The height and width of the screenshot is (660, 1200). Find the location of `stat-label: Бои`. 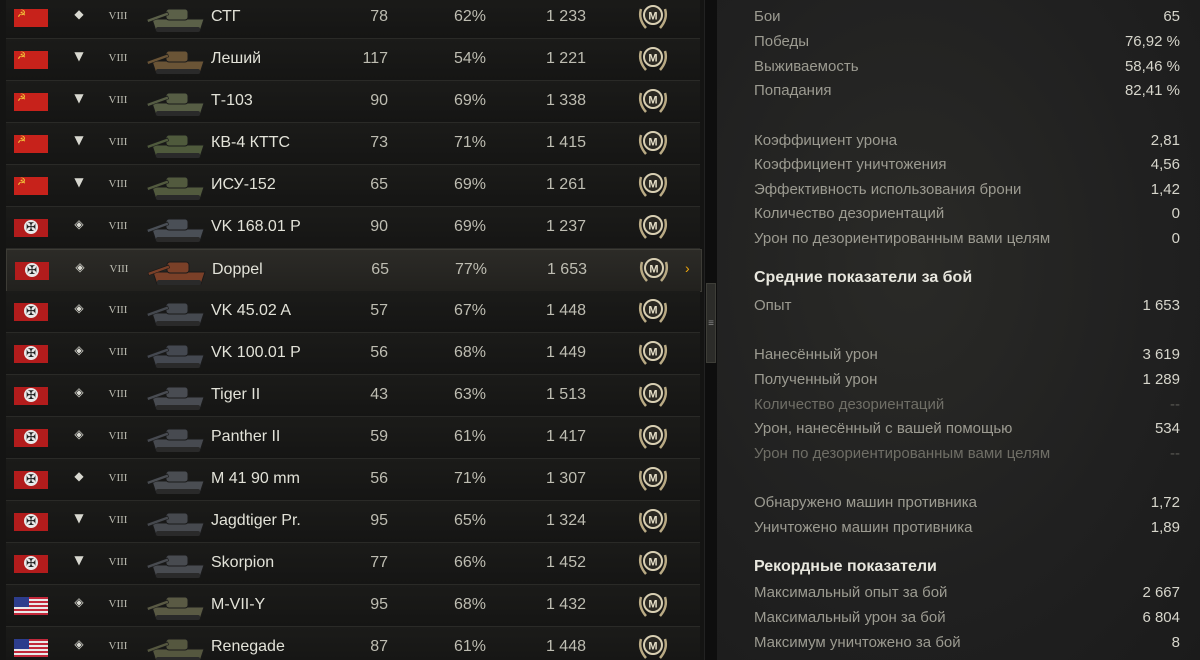

stat-label: Бои is located at coordinates (767, 16).